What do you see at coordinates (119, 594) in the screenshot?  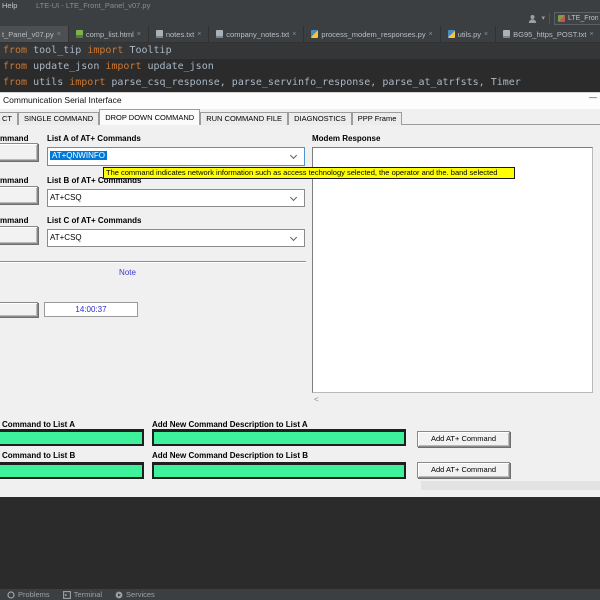 I see `services-icon` at bounding box center [119, 594].